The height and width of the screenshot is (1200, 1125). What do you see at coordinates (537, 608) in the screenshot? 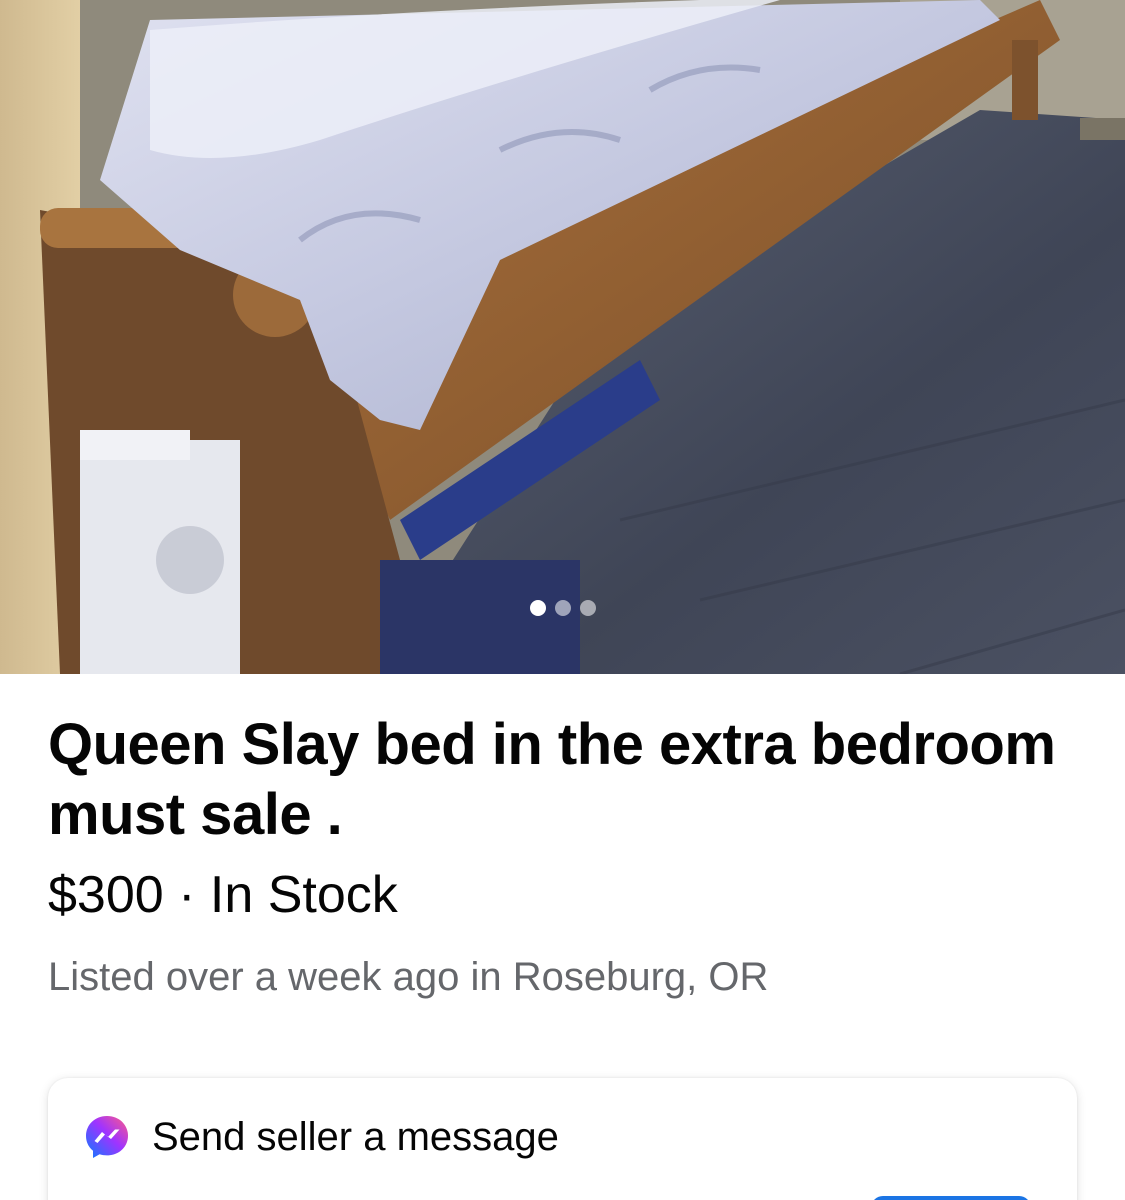
I see `pager-dot-active` at bounding box center [537, 608].